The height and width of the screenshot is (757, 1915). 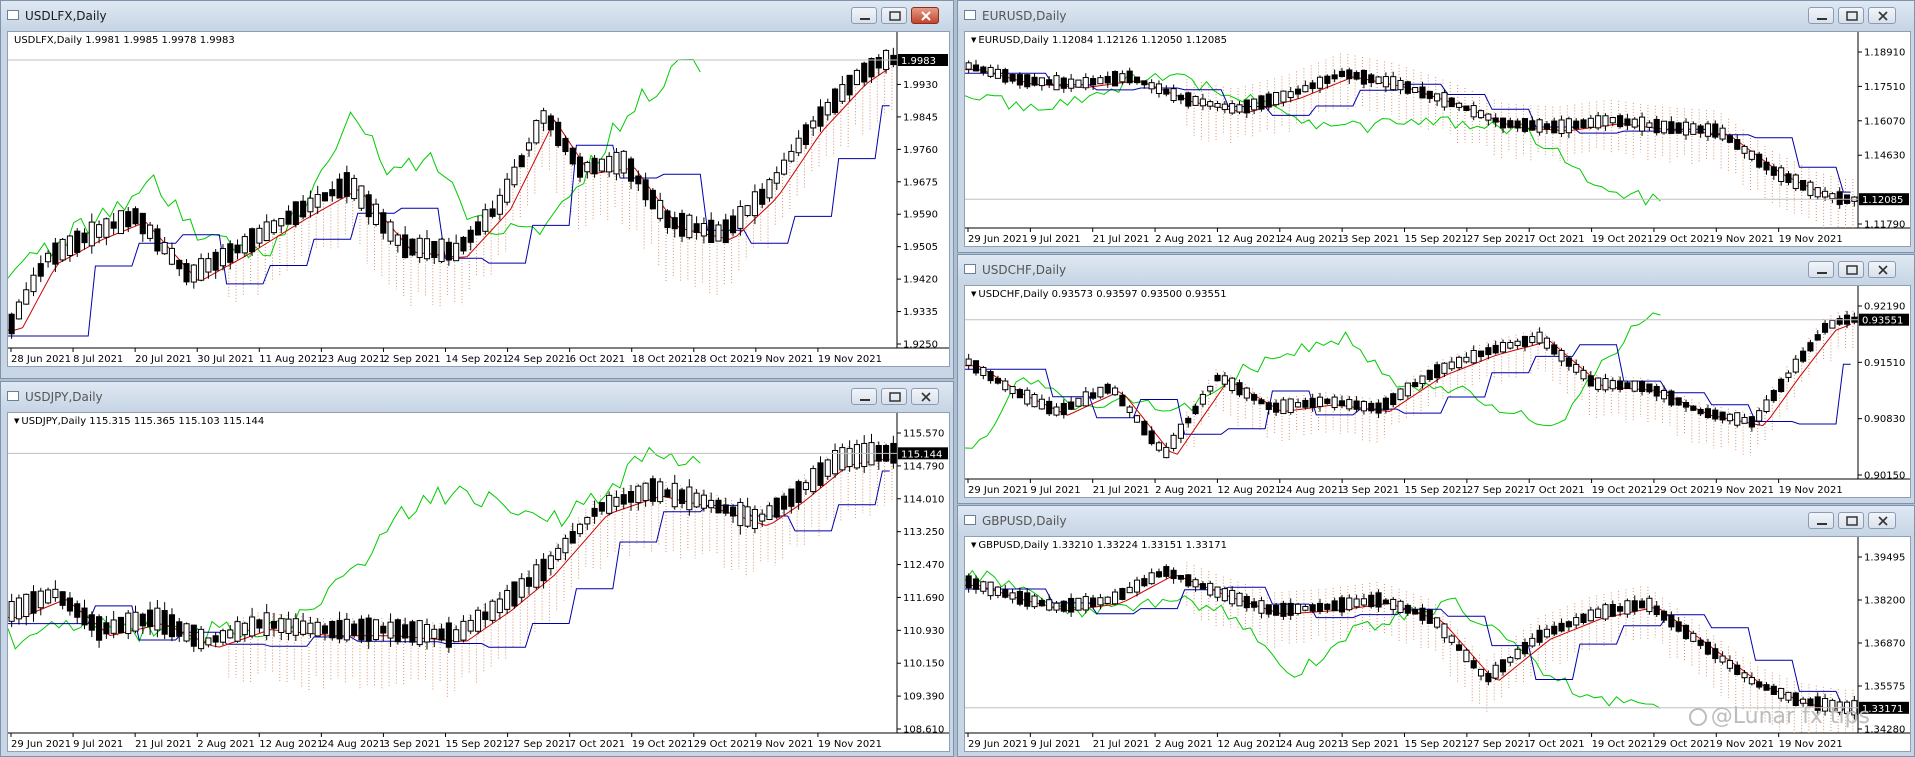 What do you see at coordinates (1055, 744) in the screenshot?
I see `time-tick-label: 9 Jul 2021` at bounding box center [1055, 744].